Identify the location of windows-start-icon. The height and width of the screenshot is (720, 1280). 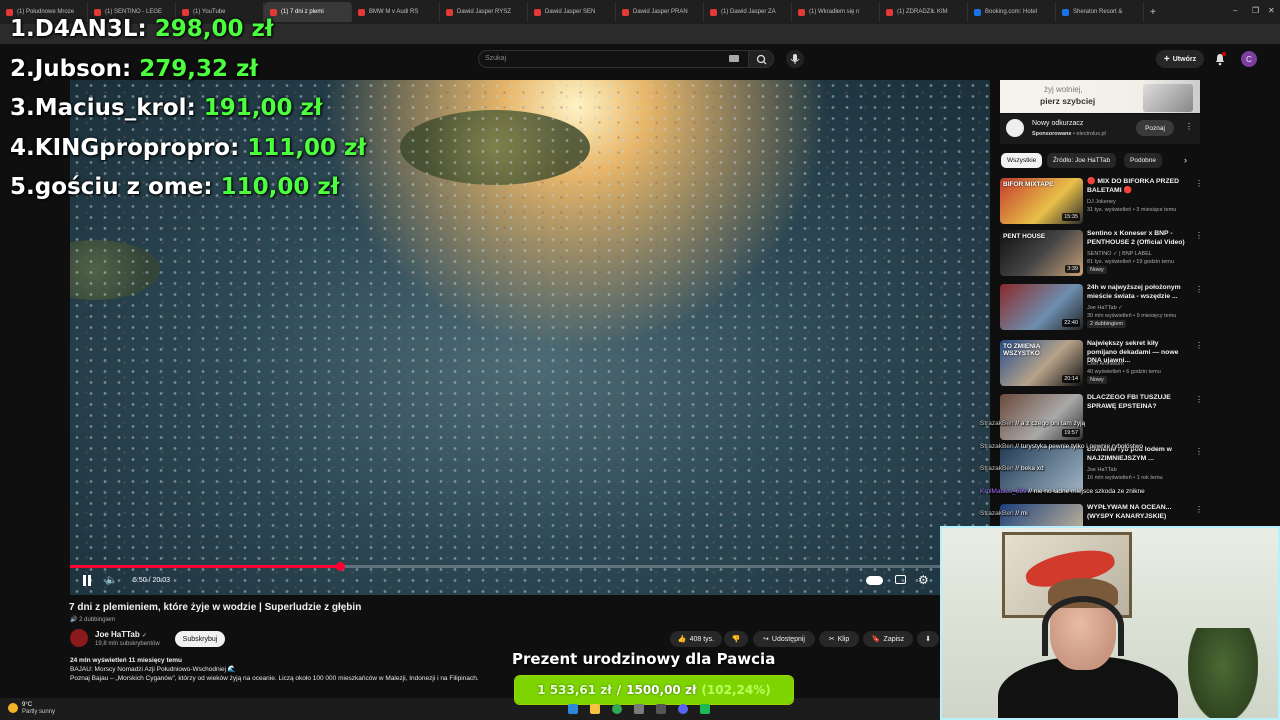
(573, 709).